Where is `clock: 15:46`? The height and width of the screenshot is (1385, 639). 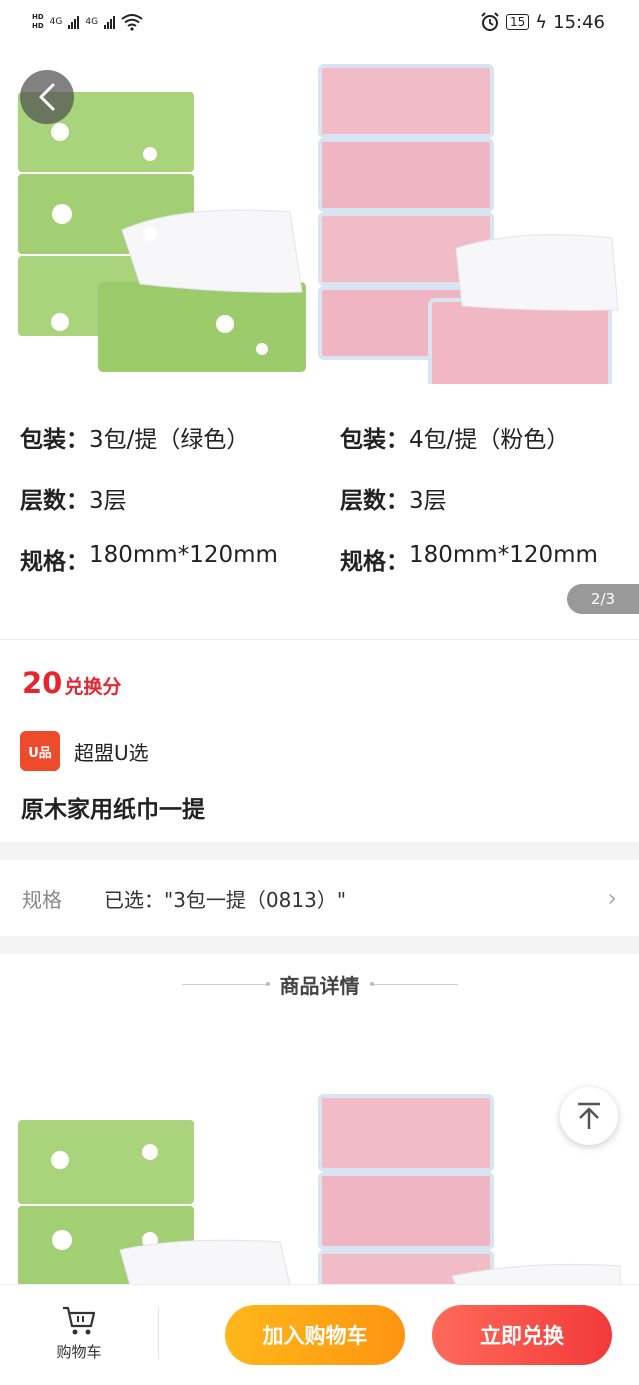 clock: 15:46 is located at coordinates (579, 22).